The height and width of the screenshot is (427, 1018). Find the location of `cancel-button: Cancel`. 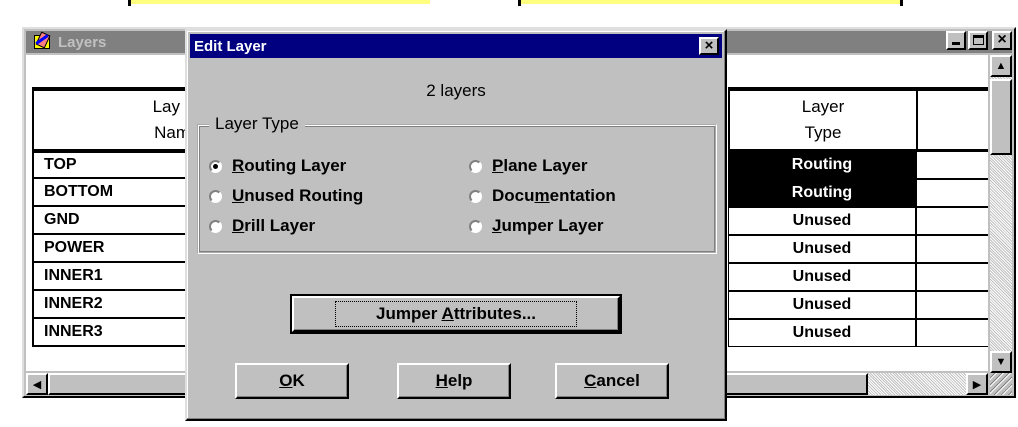

cancel-button: Cancel is located at coordinates (612, 381).